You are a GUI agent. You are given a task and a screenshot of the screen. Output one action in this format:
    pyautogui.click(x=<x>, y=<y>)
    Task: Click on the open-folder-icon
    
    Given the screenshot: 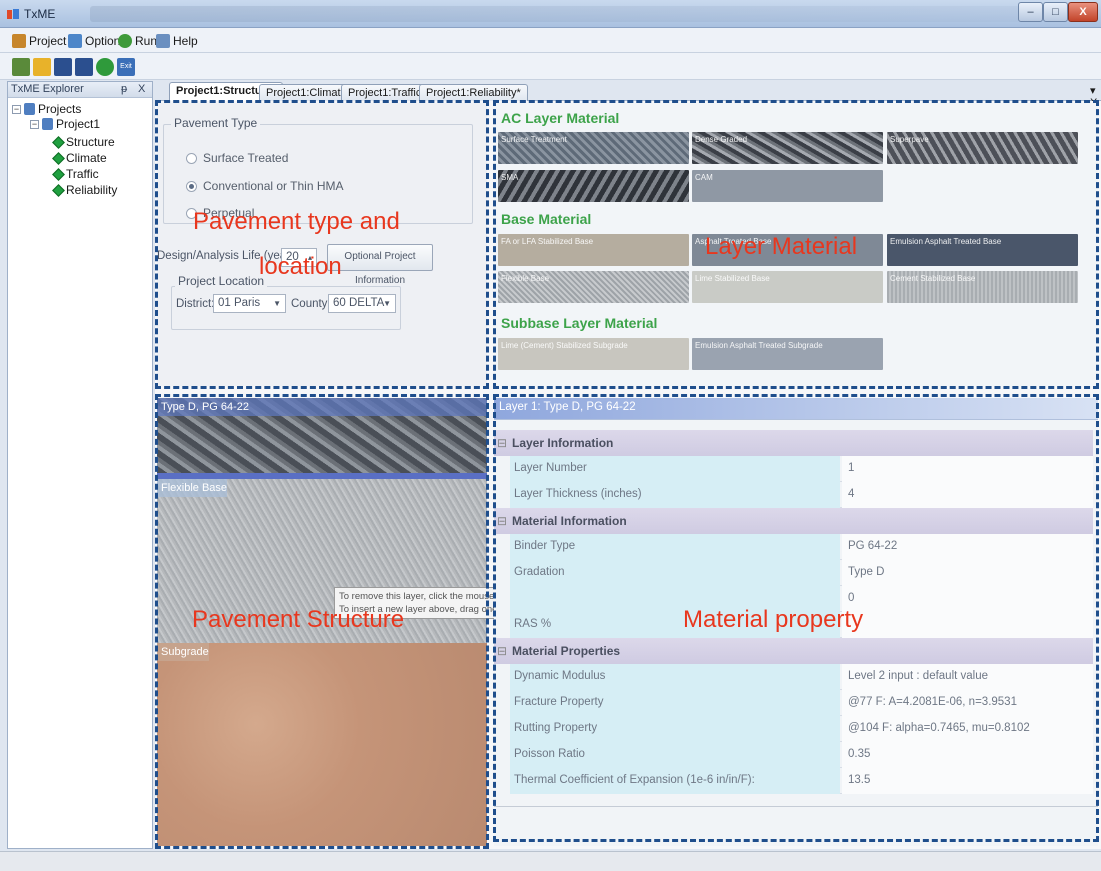 What is the action you would take?
    pyautogui.click(x=42, y=67)
    